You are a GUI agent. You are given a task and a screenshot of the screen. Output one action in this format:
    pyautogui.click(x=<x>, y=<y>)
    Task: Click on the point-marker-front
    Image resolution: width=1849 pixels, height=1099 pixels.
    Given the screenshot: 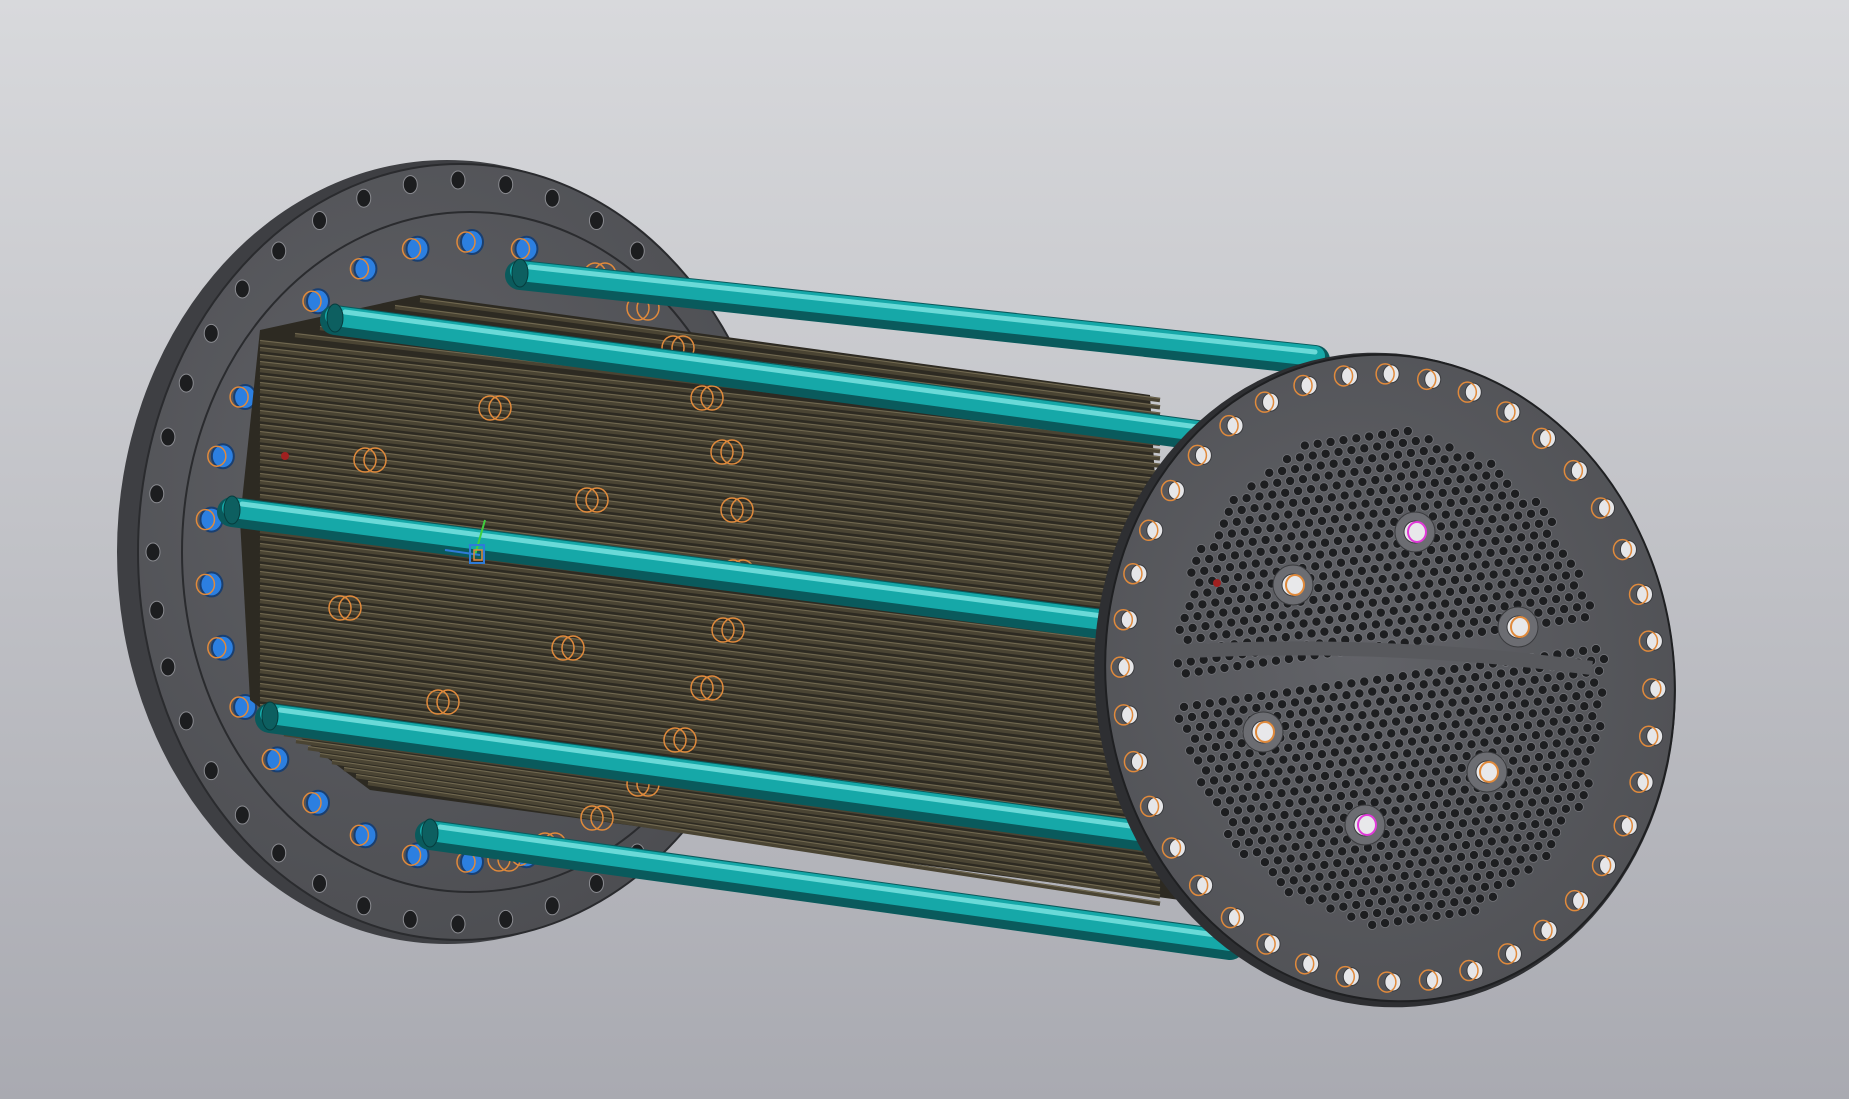 What is the action you would take?
    pyautogui.click(x=1217, y=583)
    